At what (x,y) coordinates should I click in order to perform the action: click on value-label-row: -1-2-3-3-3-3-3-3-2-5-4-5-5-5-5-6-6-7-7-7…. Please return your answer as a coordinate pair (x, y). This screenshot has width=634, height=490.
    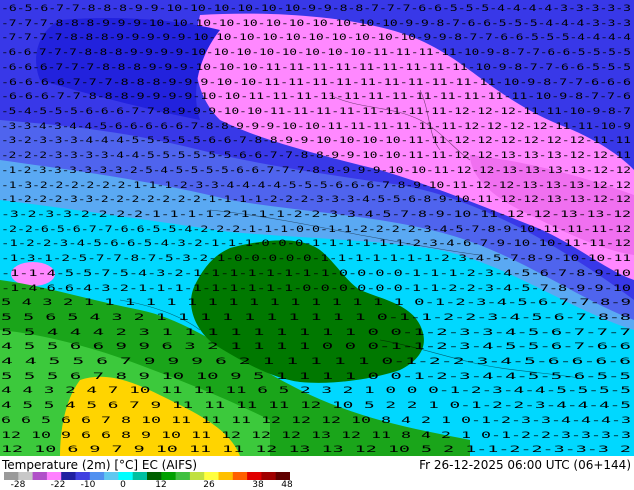
    Looking at the image, I should click on (316, 171).